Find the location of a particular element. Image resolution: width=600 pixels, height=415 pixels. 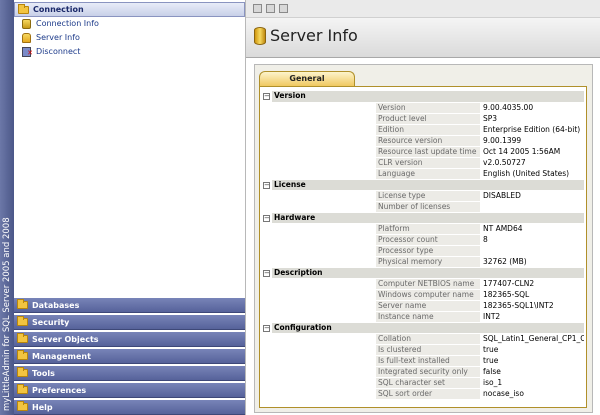

property-label: Is clustered is located at coordinates (428, 350).